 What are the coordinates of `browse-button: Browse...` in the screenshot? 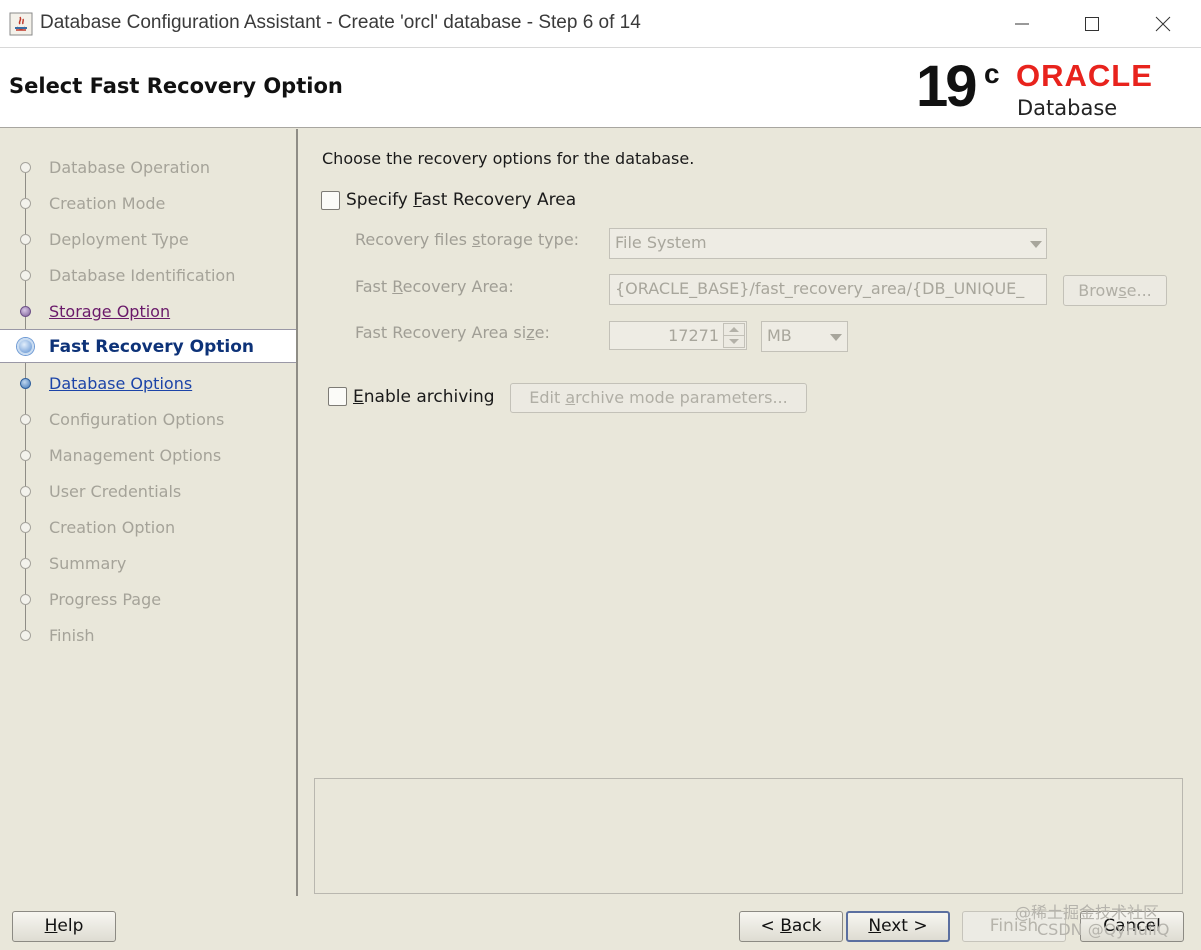 It's located at (1115, 290).